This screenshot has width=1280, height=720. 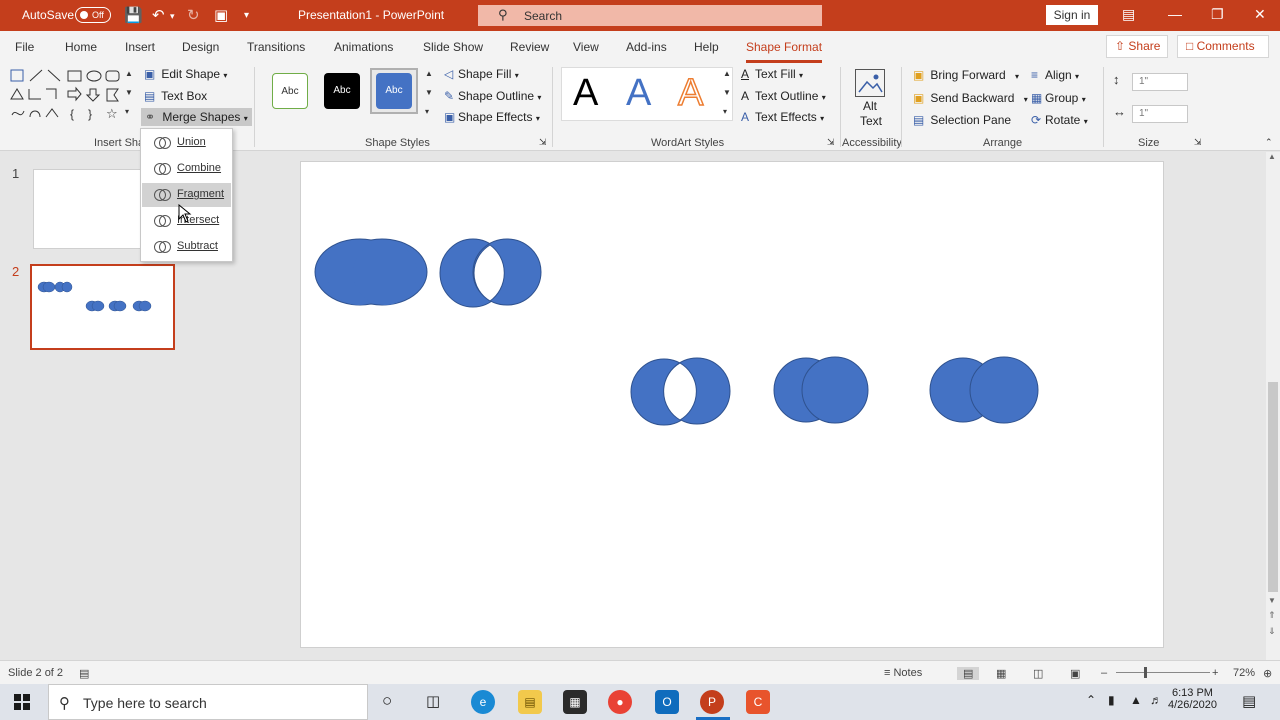 I want to click on search-box: ⚲ Search, so click(x=650, y=15).